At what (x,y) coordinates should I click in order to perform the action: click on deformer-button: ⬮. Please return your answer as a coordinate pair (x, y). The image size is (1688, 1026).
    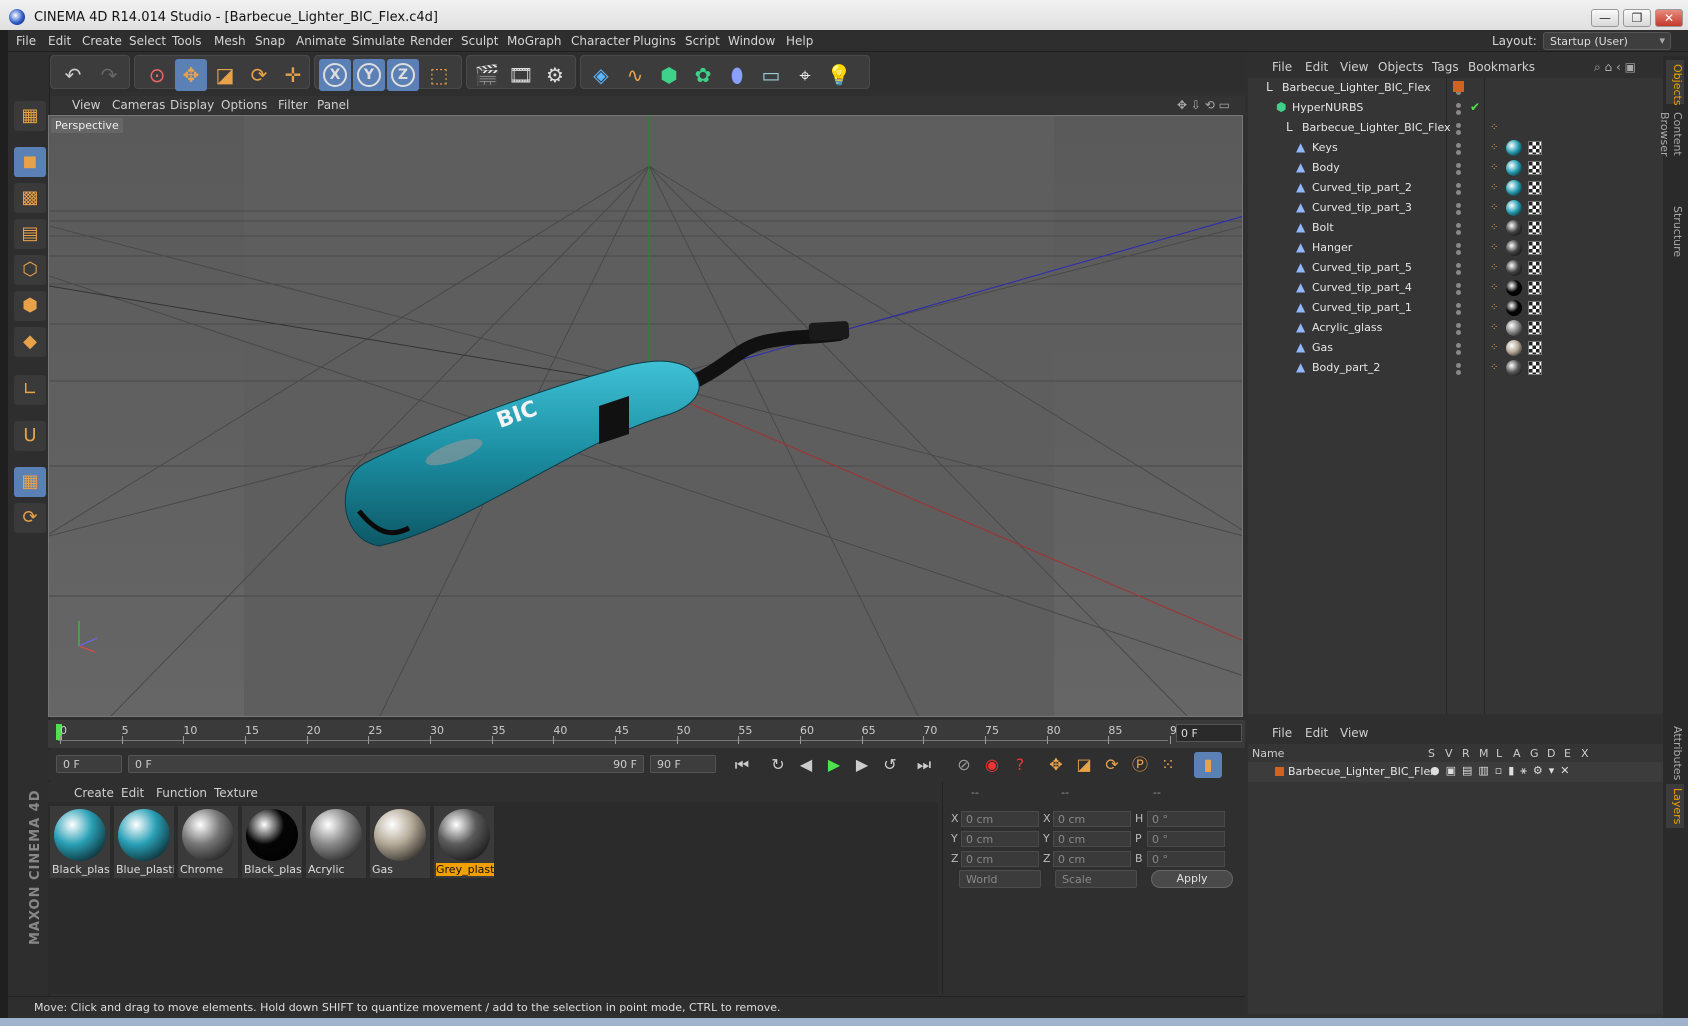
    Looking at the image, I should click on (737, 75).